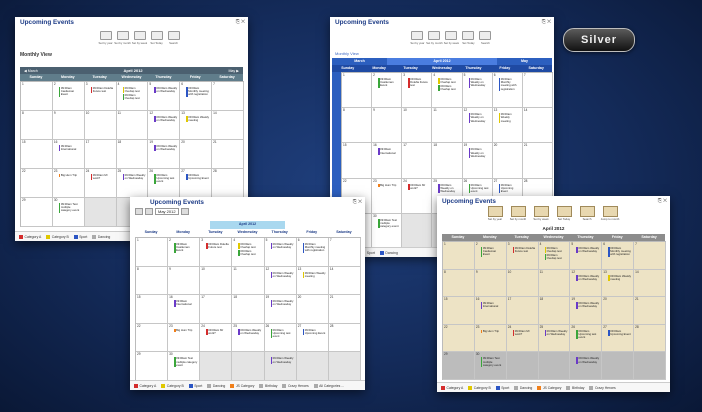 The height and width of the screenshot is (412, 702). Describe the element at coordinates (197, 177) in the screenshot. I see `event-item: 09:00am Upcoming Event` at that location.